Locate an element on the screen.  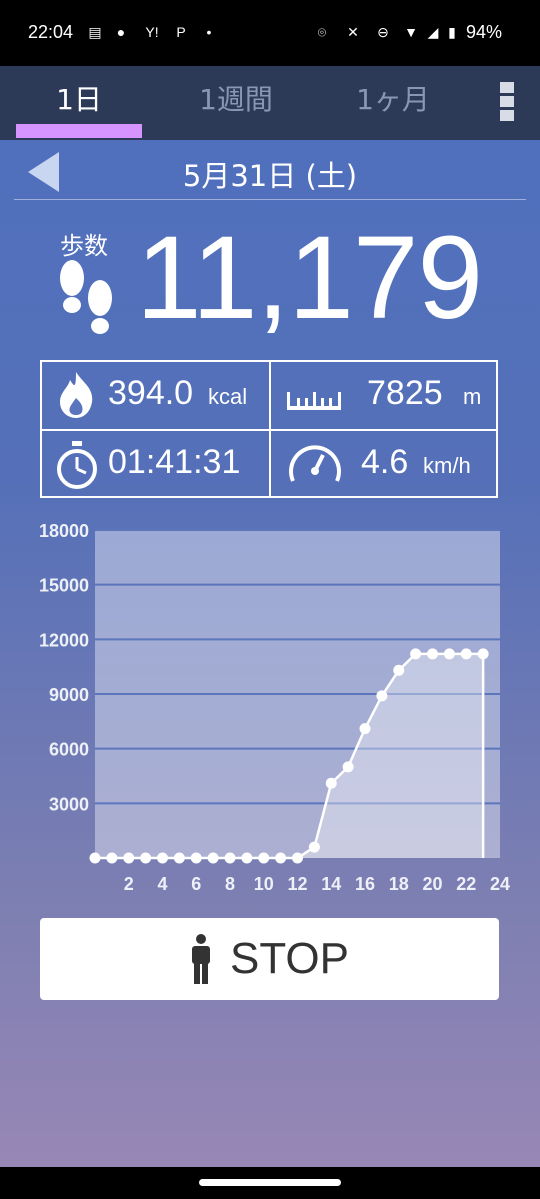
paypay-icon: P is located at coordinates (181, 32).